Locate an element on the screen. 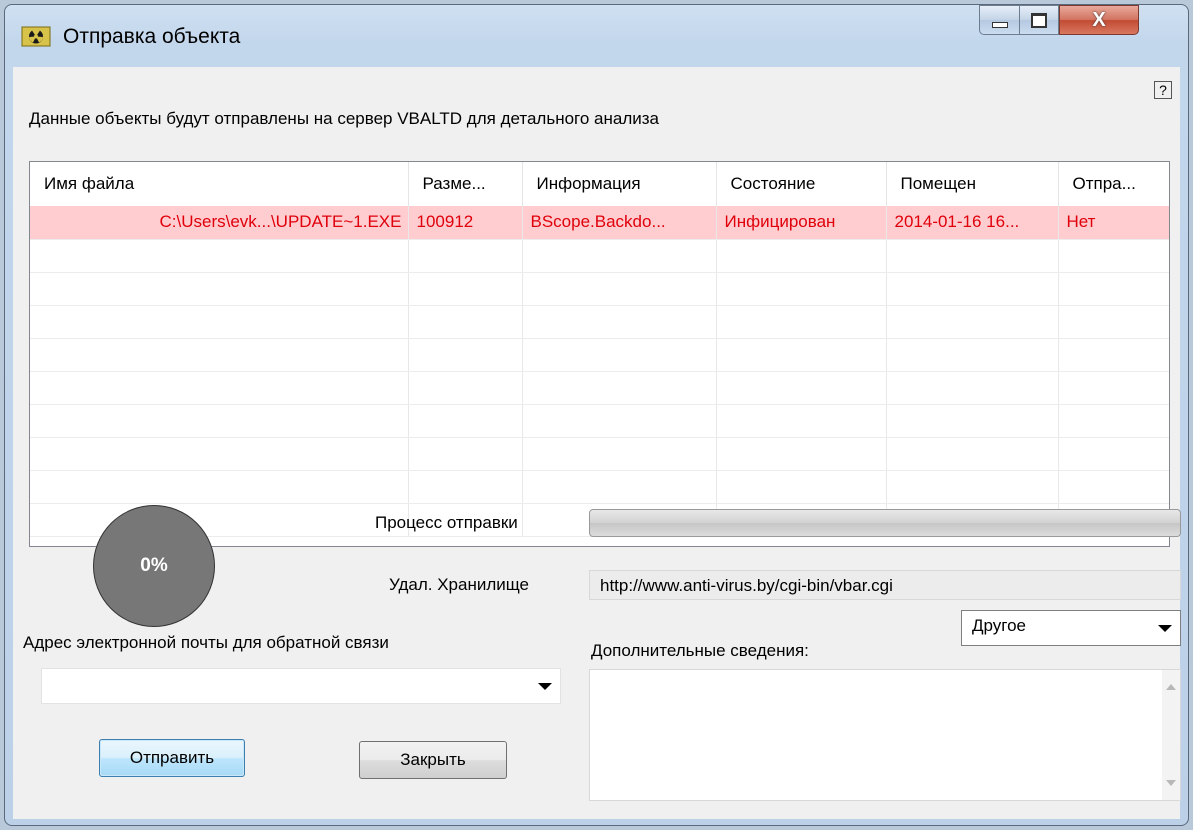 The height and width of the screenshot is (830, 1193). close-icon: X is located at coordinates (1099, 20).